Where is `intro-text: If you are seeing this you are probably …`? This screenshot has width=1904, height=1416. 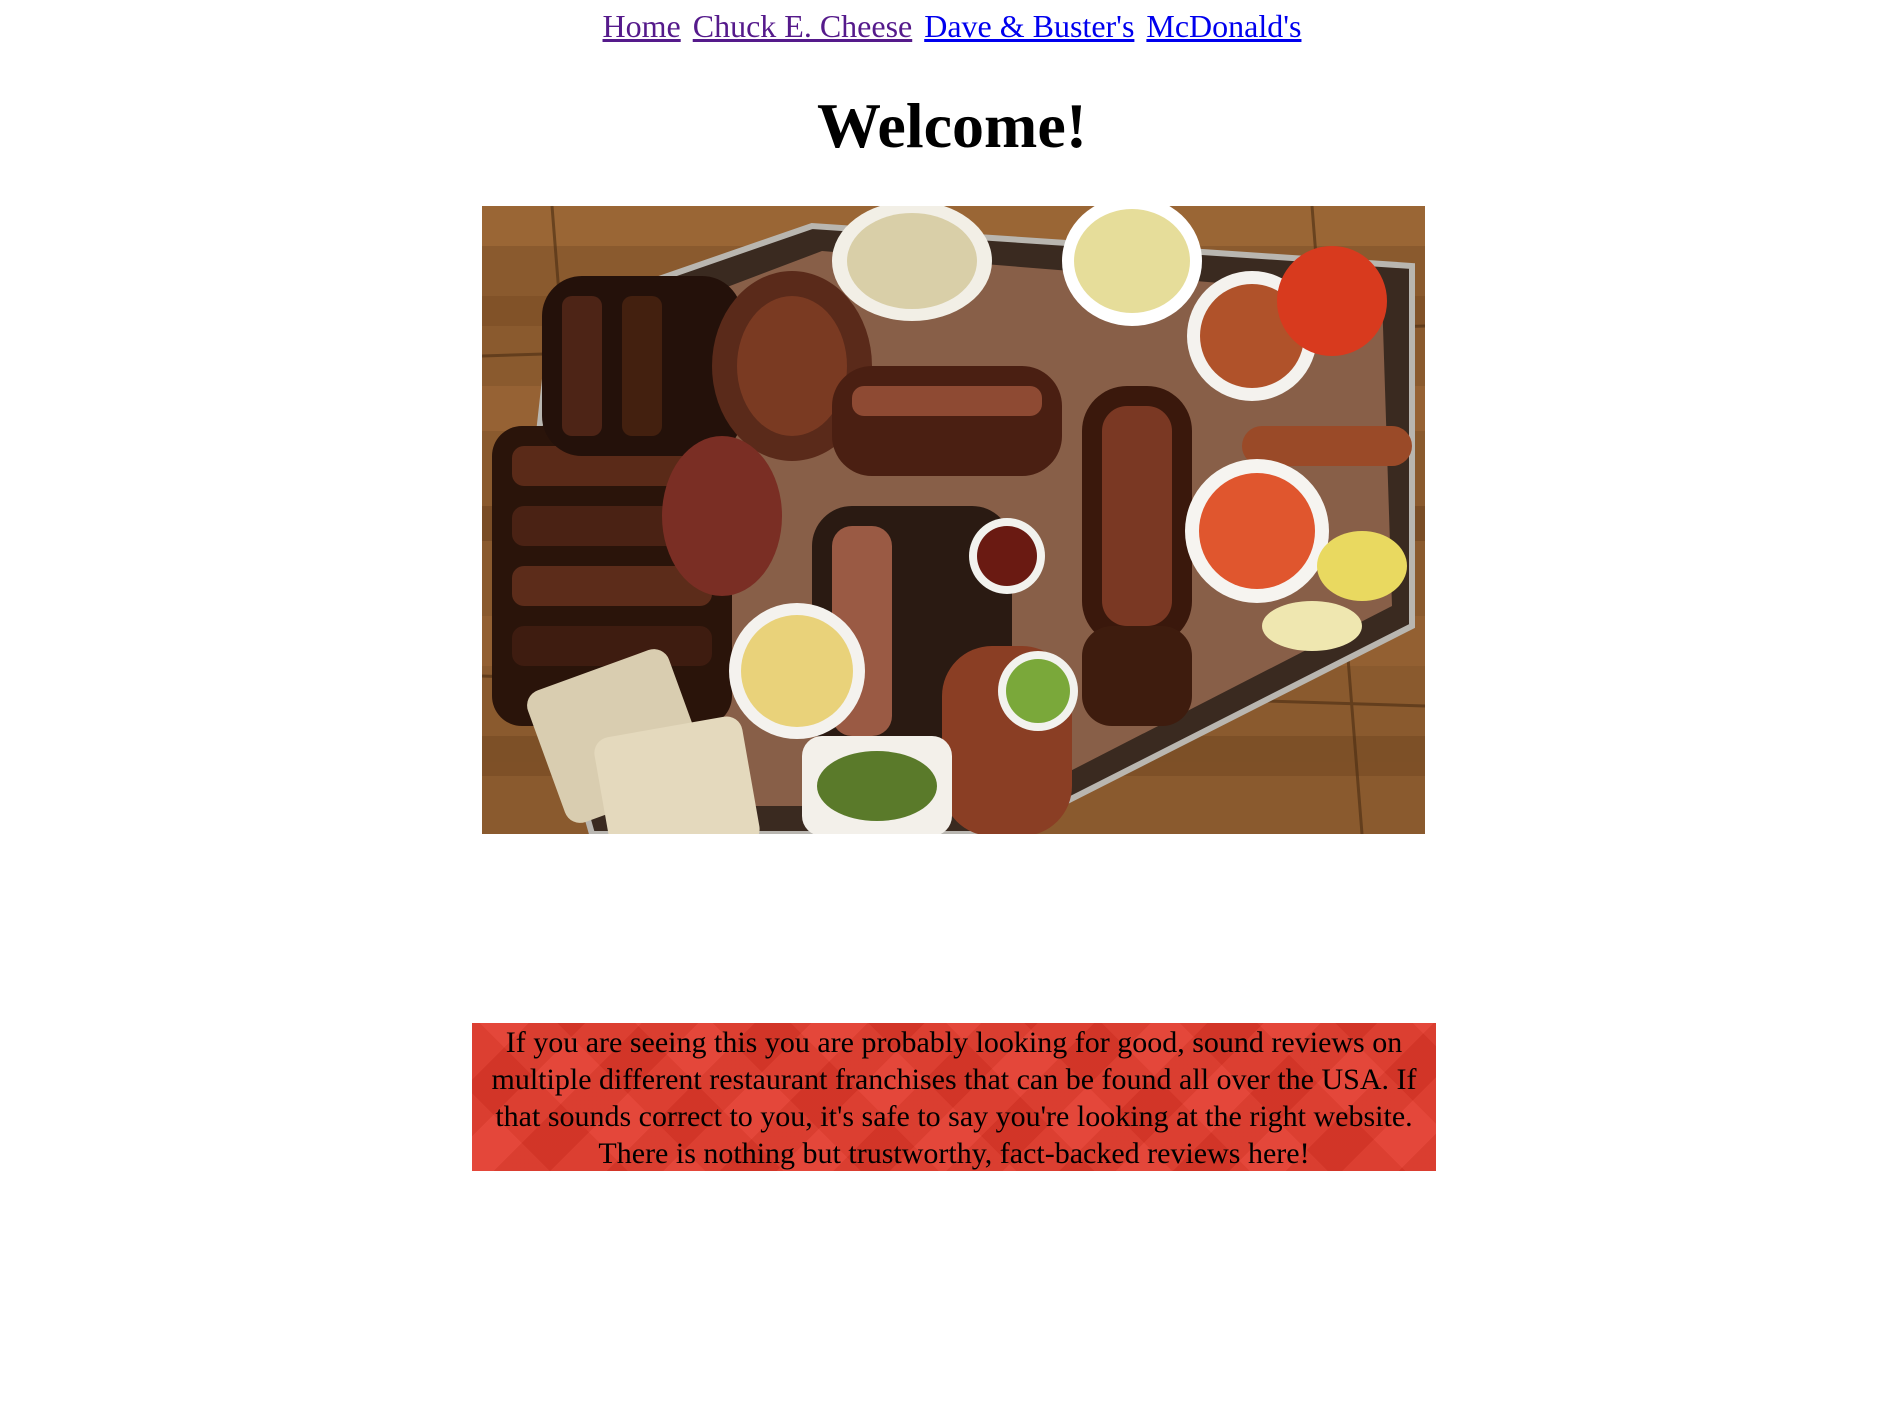 intro-text: If you are seeing this you are probably … is located at coordinates (954, 1097).